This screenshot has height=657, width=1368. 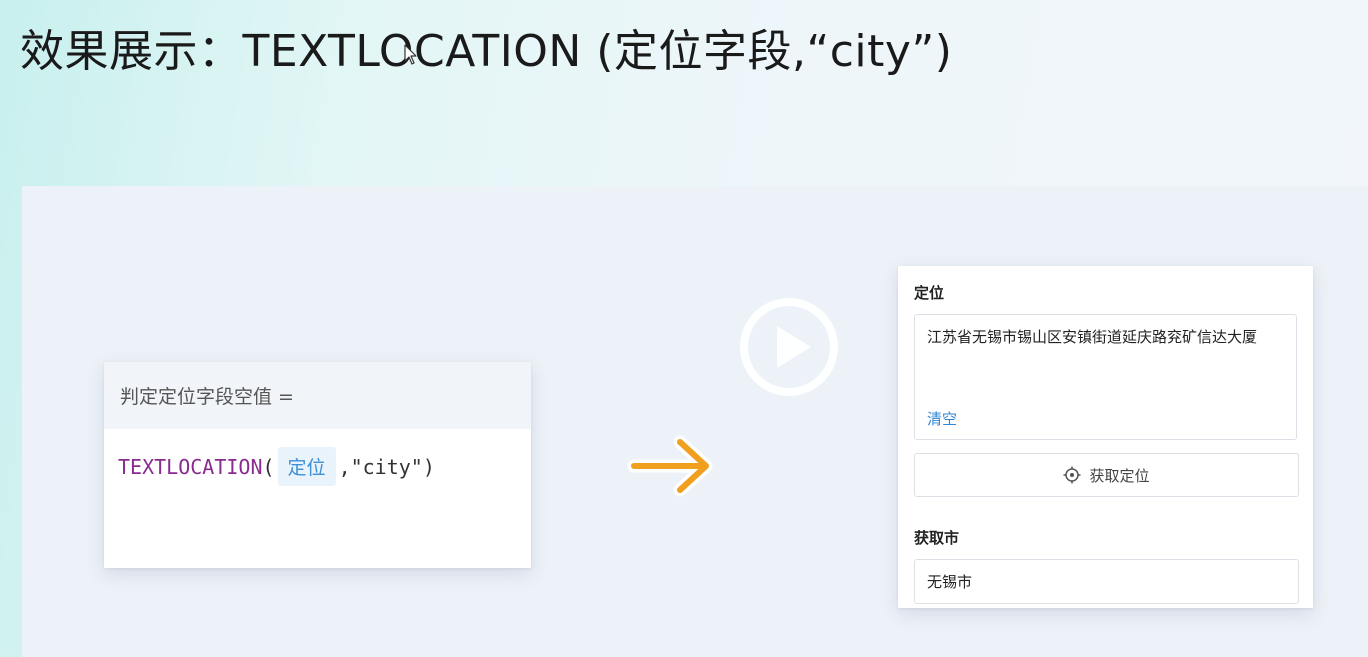 I want to click on clear-location-link: 清空, so click(x=942, y=418).